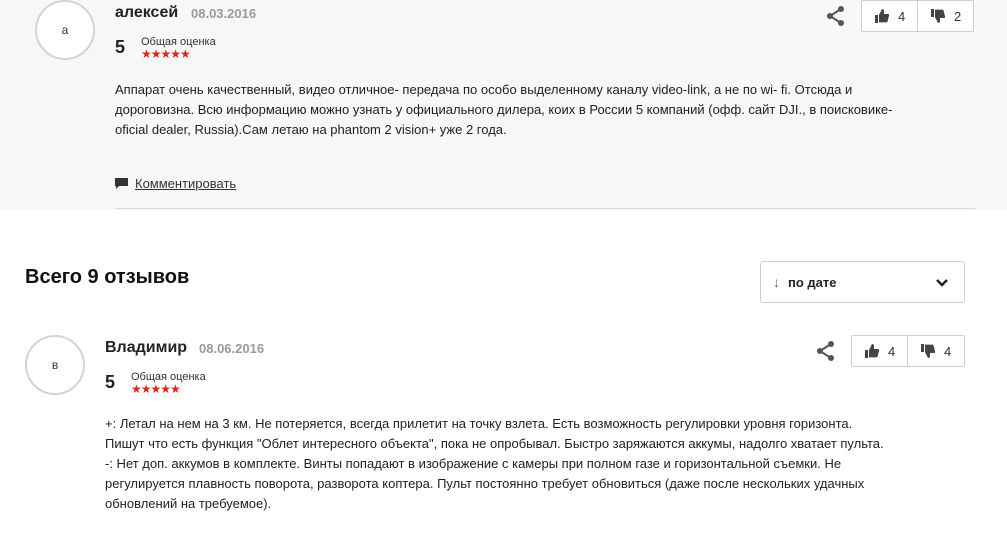 Image resolution: width=1007 pixels, height=533 pixels. Describe the element at coordinates (545, 208) in the screenshot. I see `divider` at that location.